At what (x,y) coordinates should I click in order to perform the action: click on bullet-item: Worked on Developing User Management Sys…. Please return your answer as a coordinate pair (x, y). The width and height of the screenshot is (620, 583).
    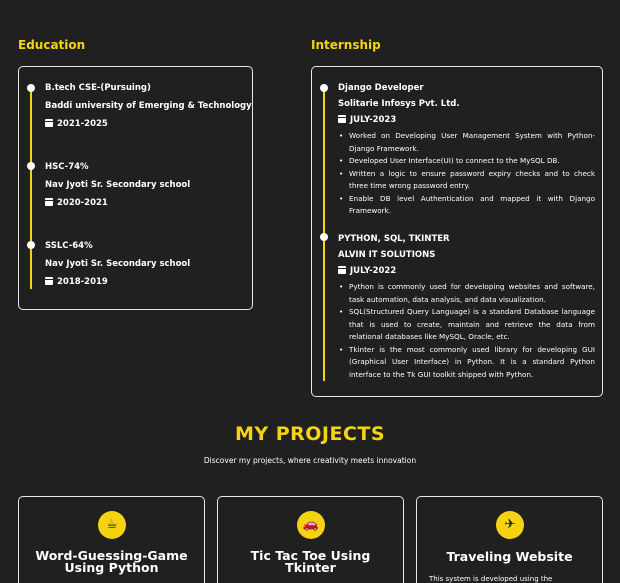
    Looking at the image, I should click on (466, 142).